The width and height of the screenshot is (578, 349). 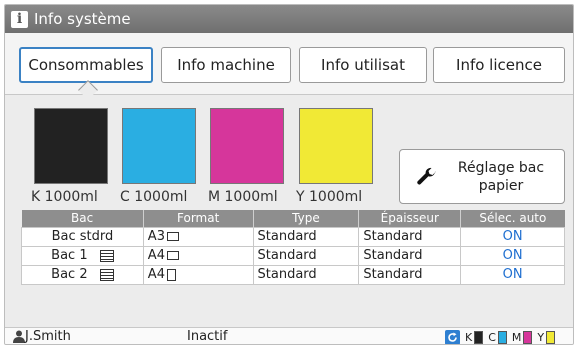 I want to click on cell-format: A3, so click(x=198, y=236).